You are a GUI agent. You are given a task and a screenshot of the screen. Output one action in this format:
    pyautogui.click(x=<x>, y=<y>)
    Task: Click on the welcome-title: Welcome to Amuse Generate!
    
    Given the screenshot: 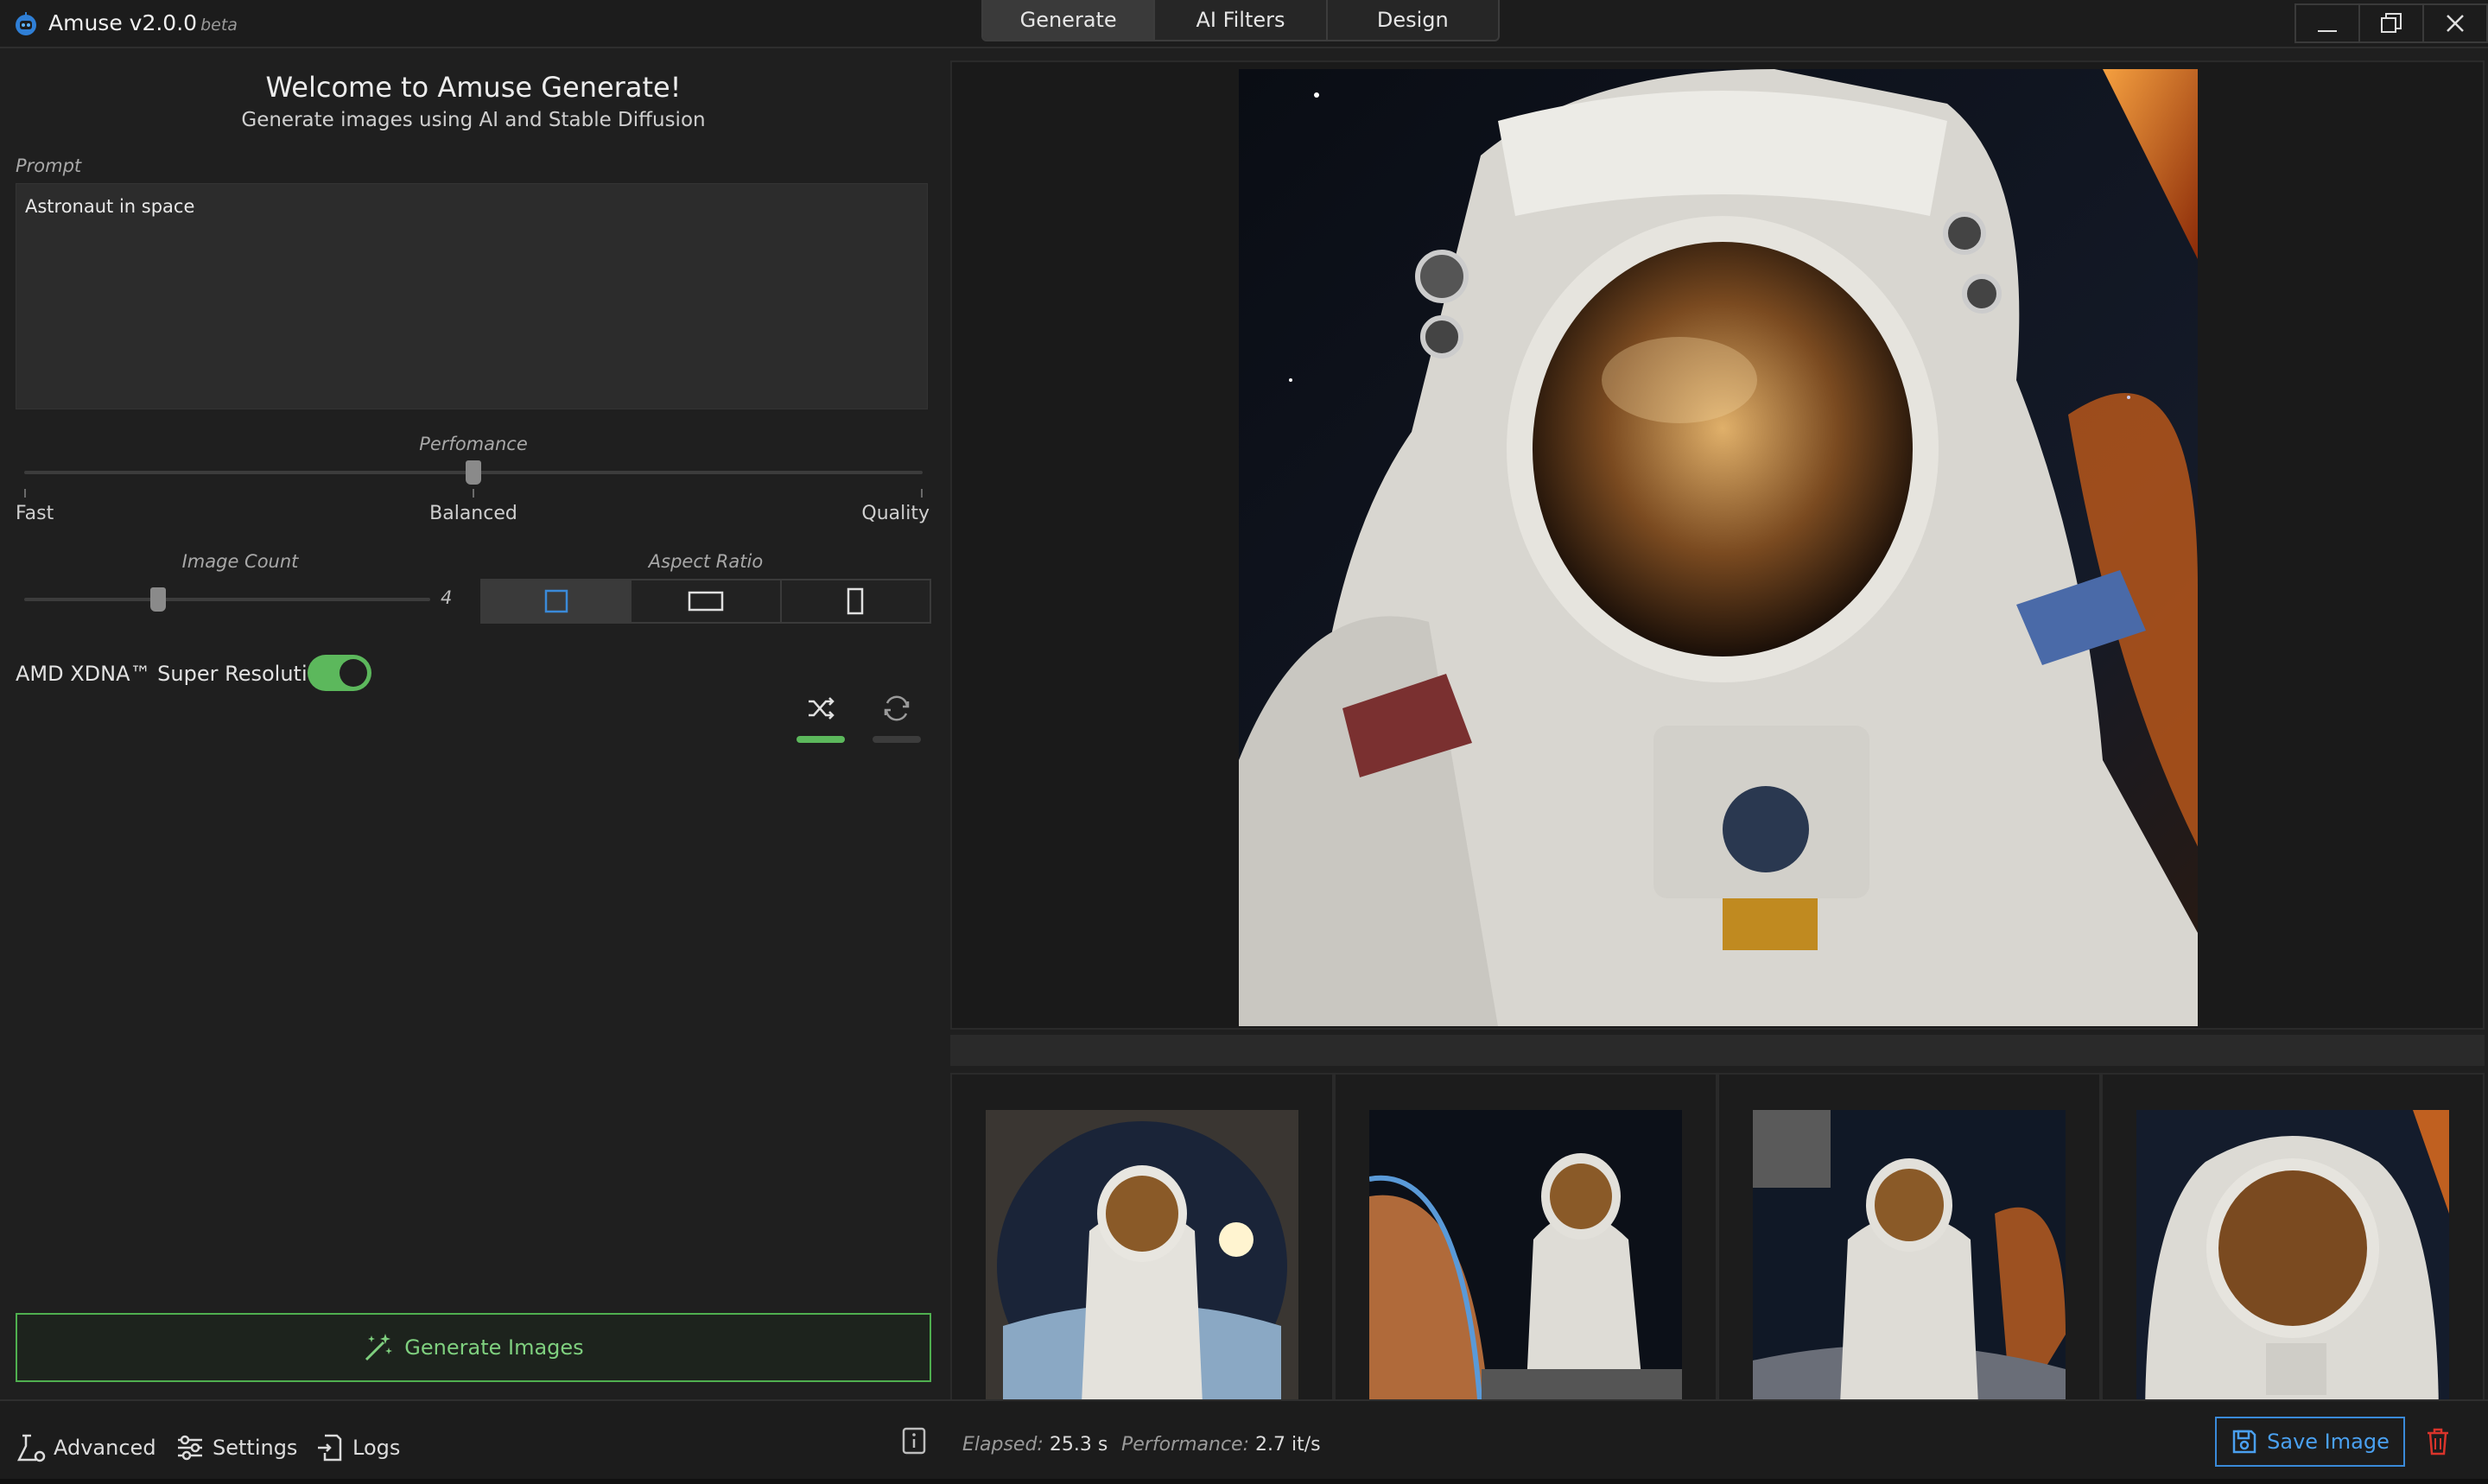 What is the action you would take?
    pyautogui.click(x=473, y=87)
    